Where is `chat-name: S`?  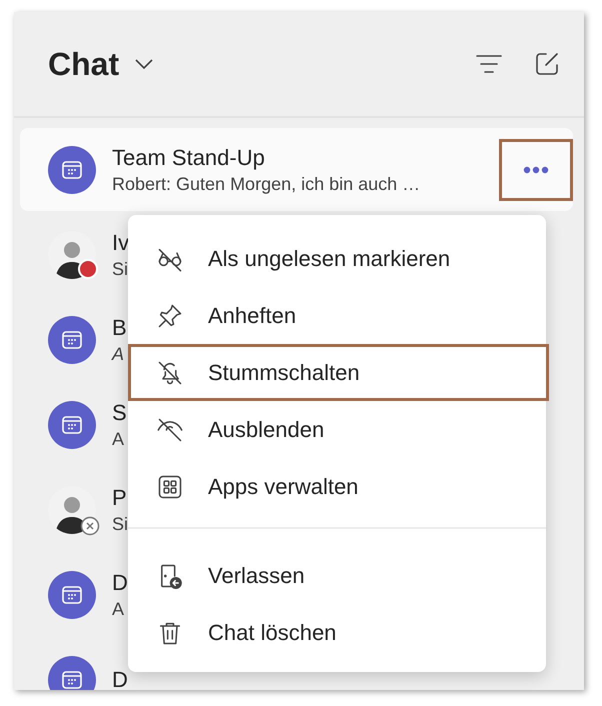 chat-name: S is located at coordinates (119, 412).